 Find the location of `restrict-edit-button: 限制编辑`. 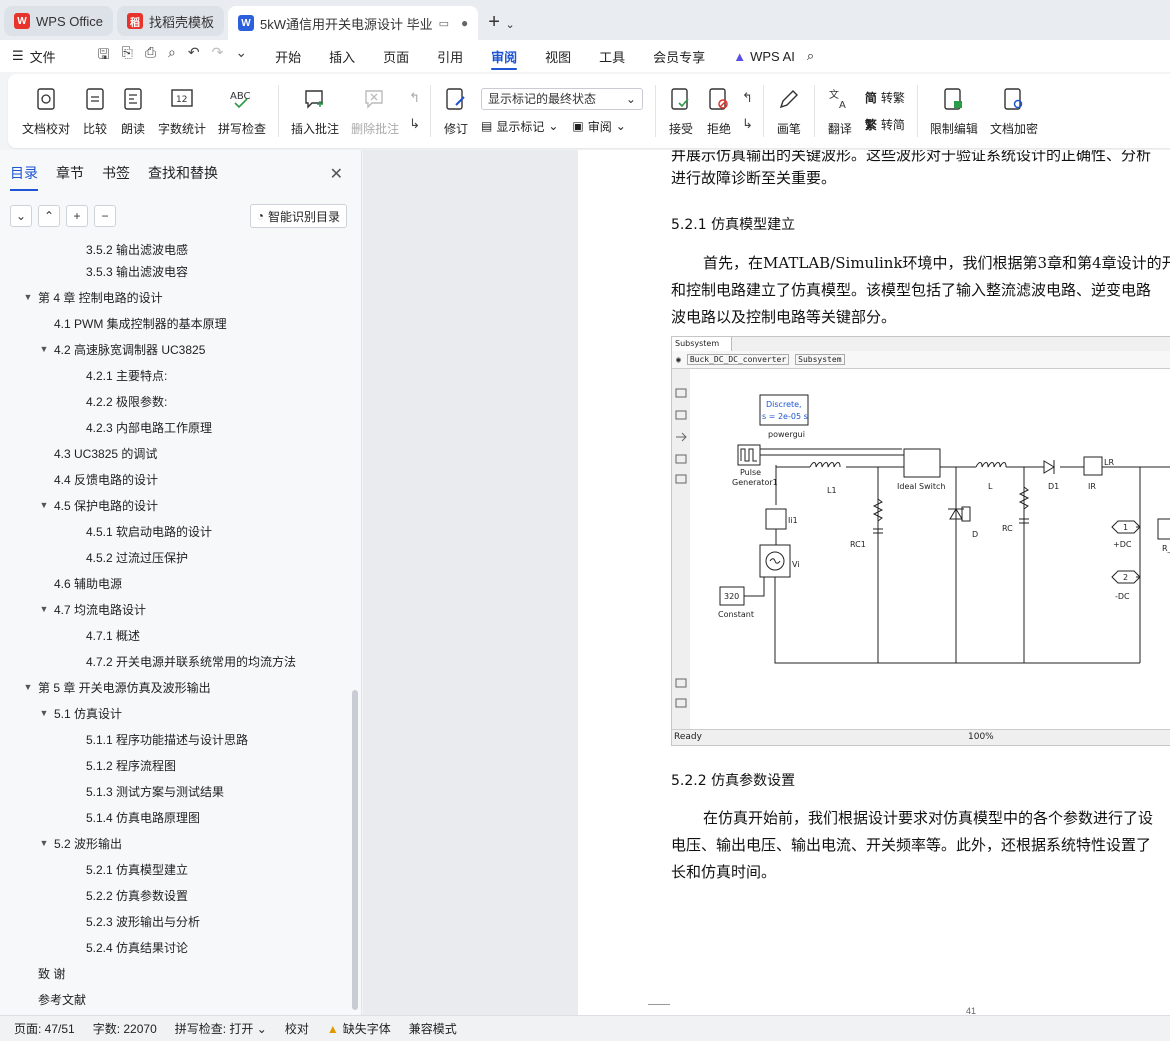

restrict-edit-button: 限制编辑 is located at coordinates (954, 111).